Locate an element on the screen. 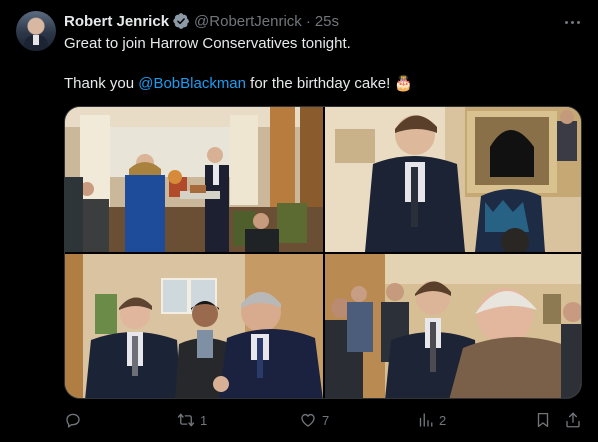  repost-button: 1 is located at coordinates (192, 420).